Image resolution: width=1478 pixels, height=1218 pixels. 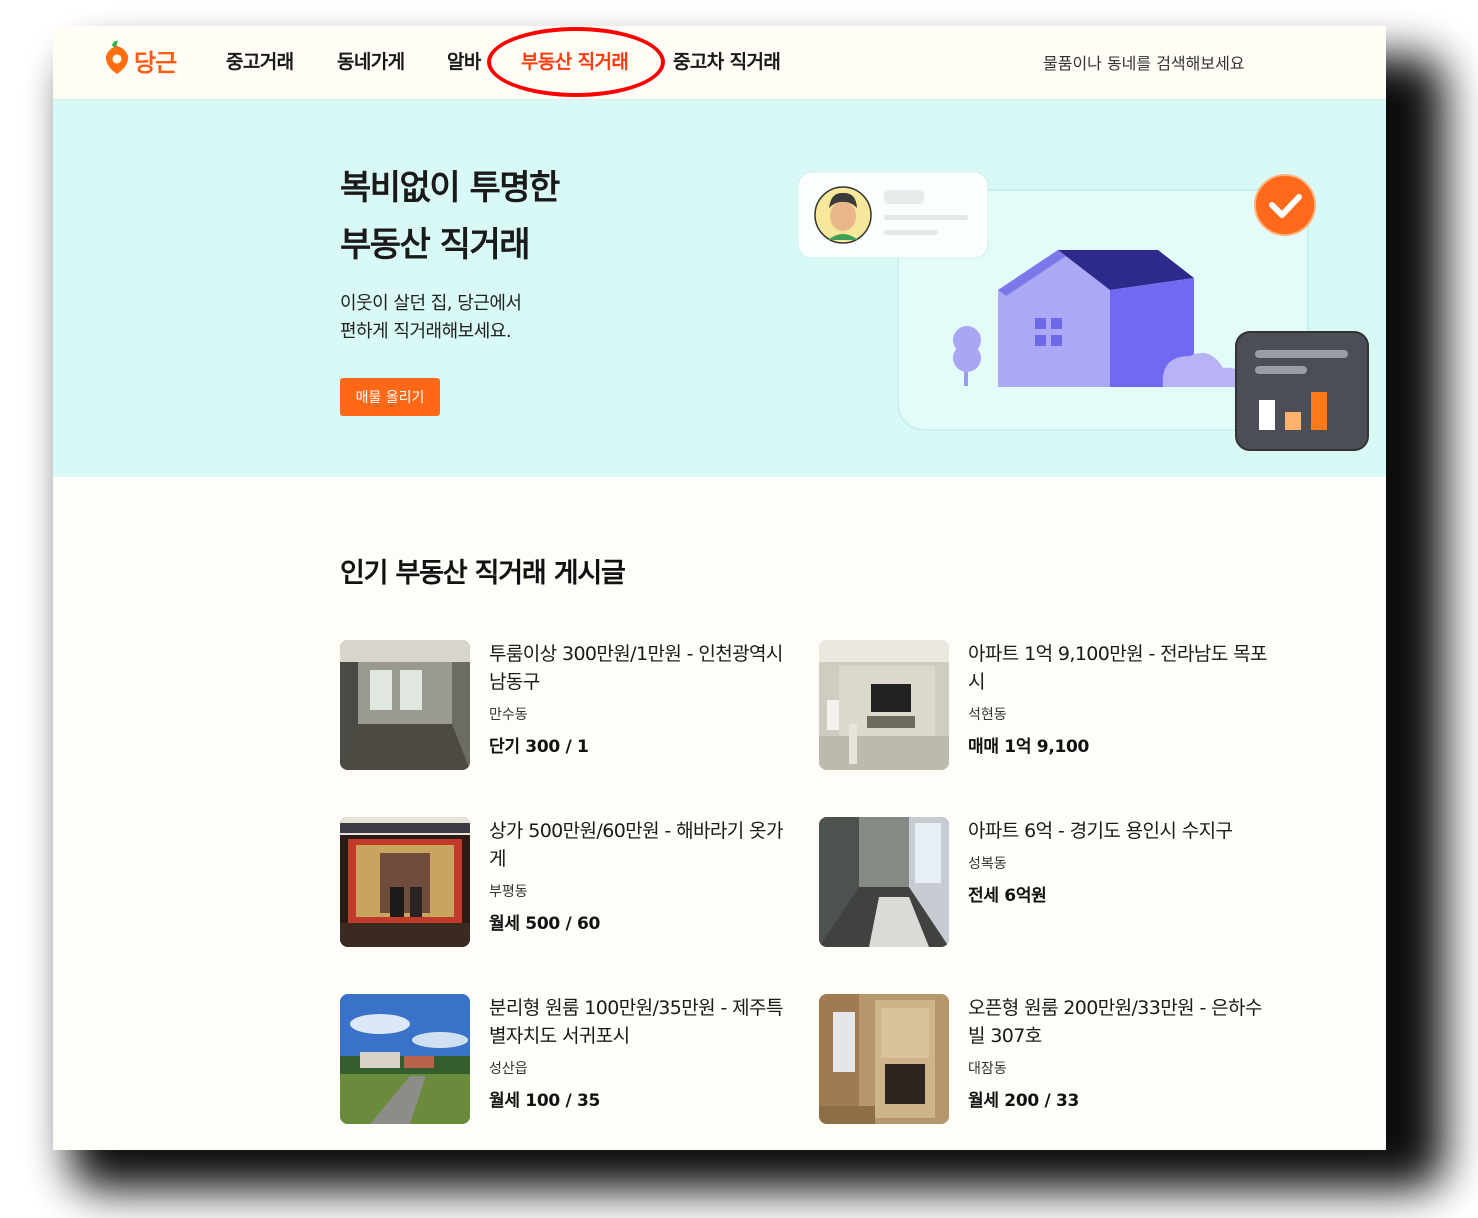 I want to click on listing-location: 석현동, so click(x=987, y=715).